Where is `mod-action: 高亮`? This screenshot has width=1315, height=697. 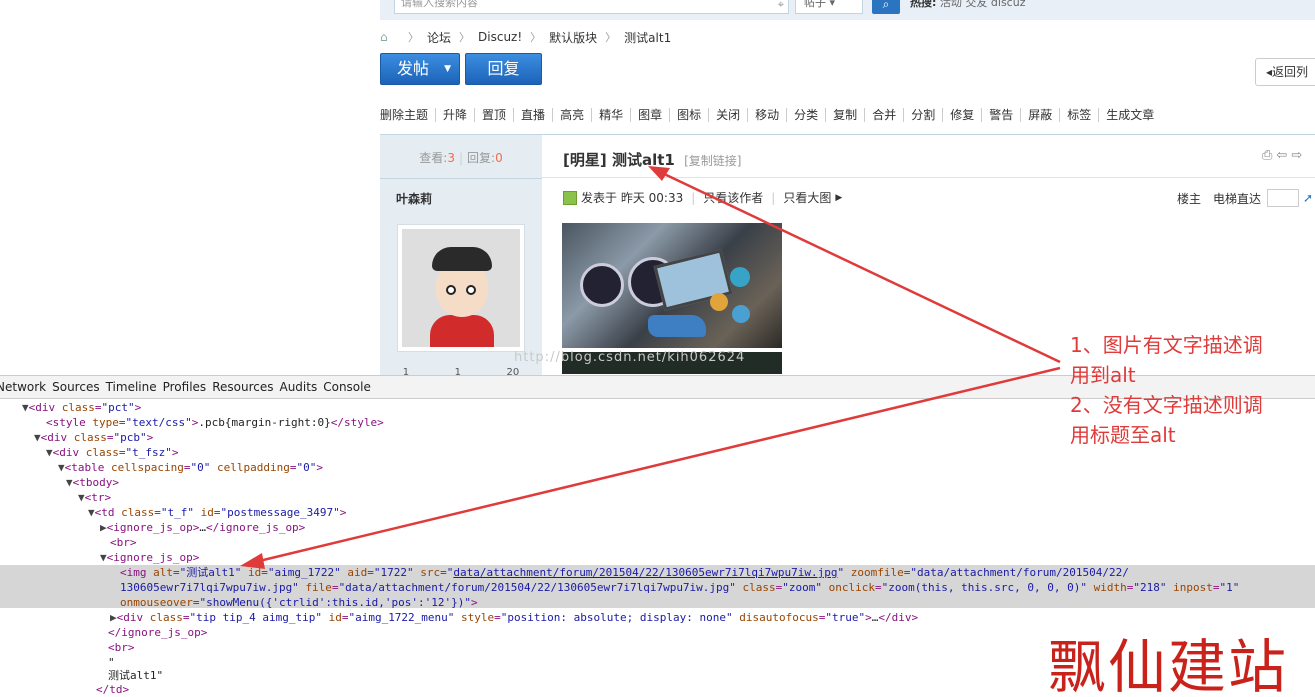 mod-action: 高亮 is located at coordinates (571, 115).